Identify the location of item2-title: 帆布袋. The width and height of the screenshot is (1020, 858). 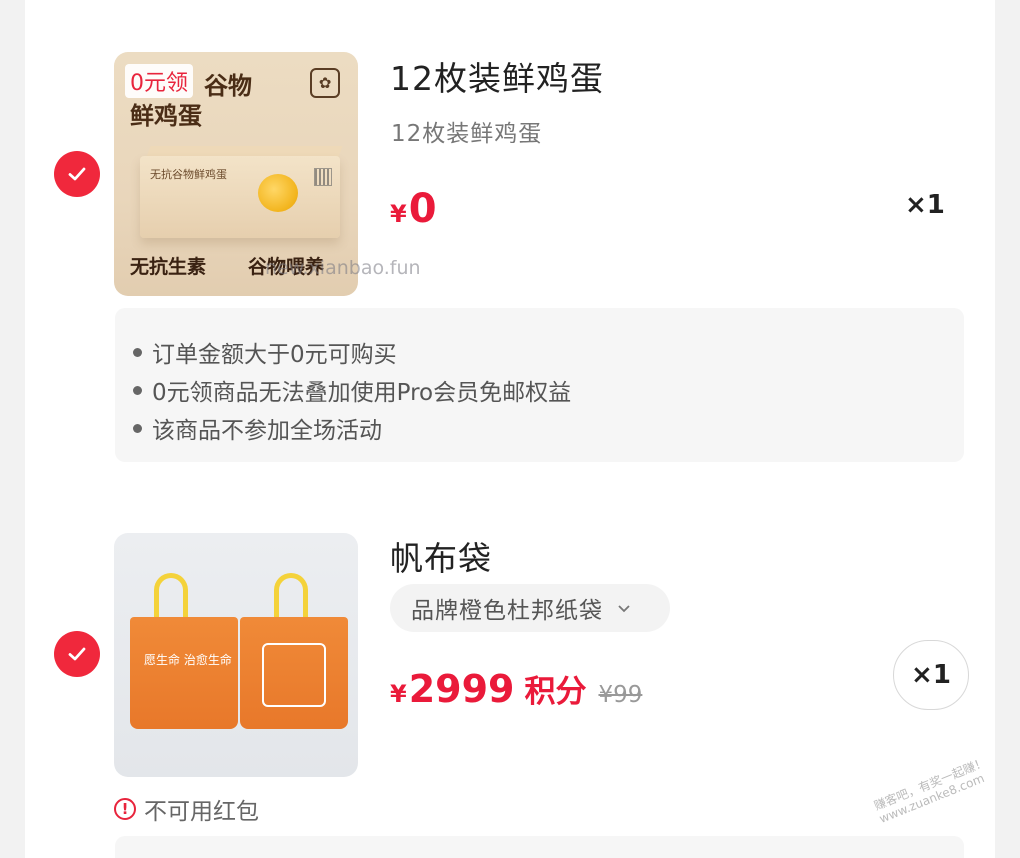
(441, 558).